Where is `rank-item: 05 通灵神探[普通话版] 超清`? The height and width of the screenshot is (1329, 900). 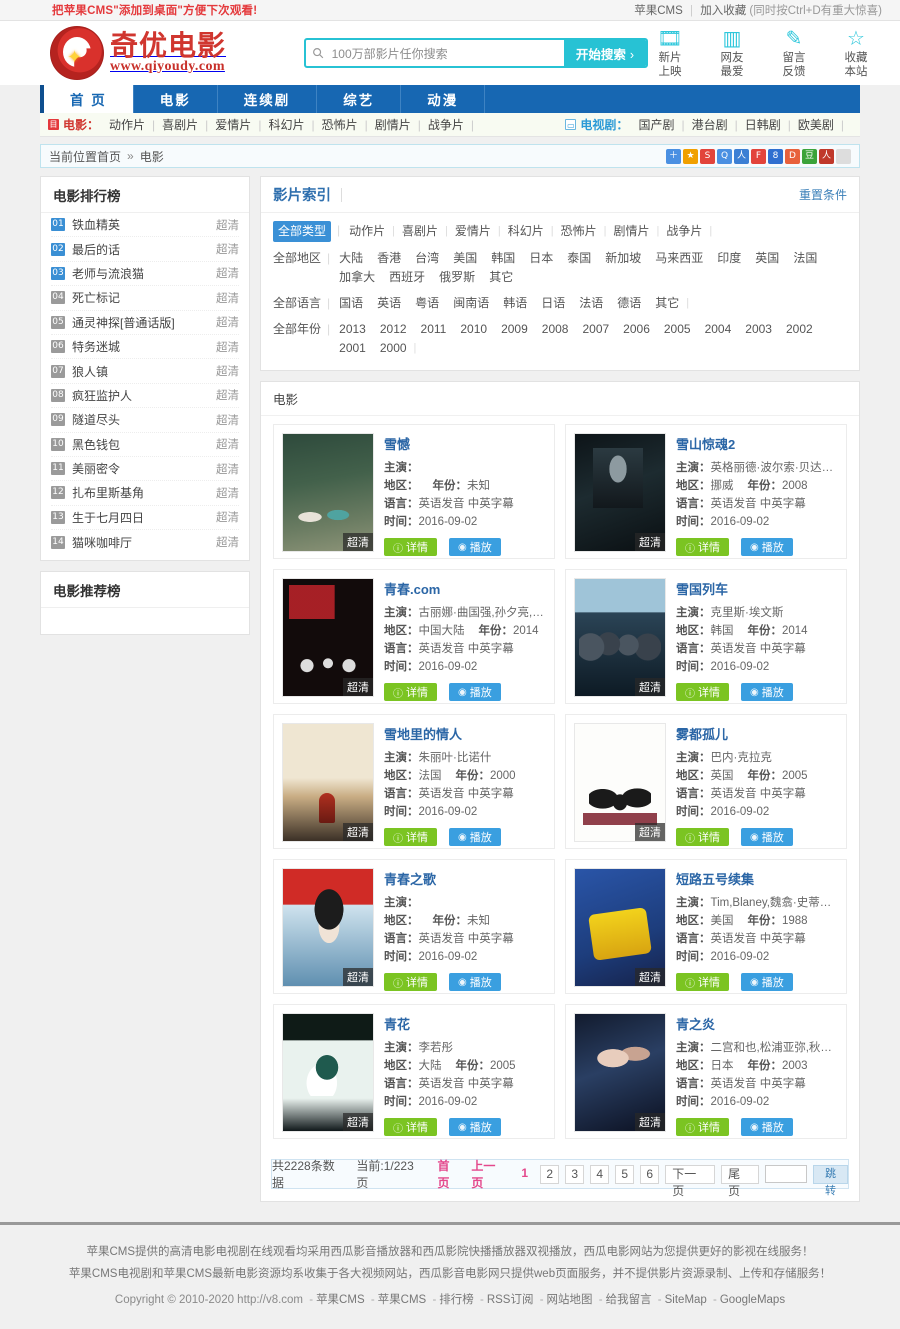
rank-item: 05 通灵神探[普通话版] 超清 is located at coordinates (145, 323).